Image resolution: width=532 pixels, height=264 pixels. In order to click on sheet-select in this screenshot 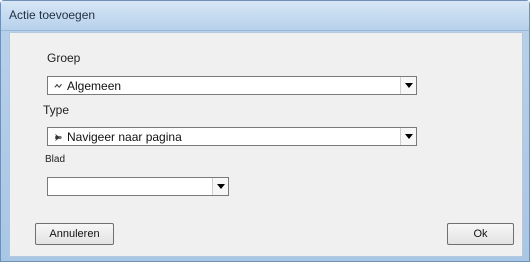, I will do `click(138, 186)`.